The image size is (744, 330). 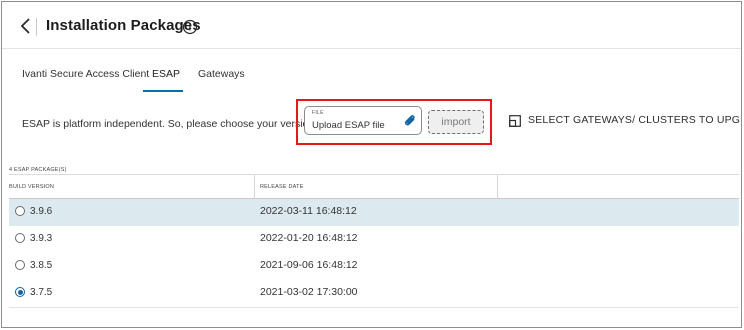 What do you see at coordinates (374, 293) in the screenshot?
I see `table-row: 3.7.5 2021-03-02 17:30:00` at bounding box center [374, 293].